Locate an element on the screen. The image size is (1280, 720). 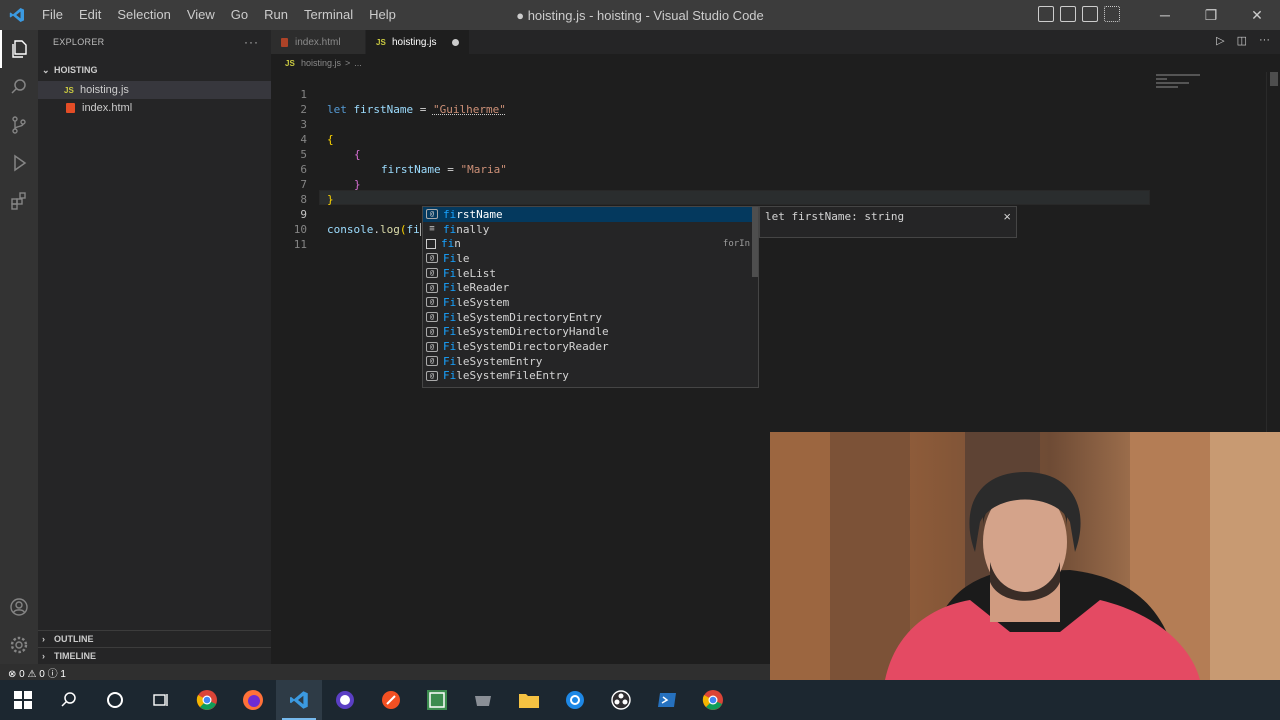
menu-view: View is located at coordinates (201, 15).